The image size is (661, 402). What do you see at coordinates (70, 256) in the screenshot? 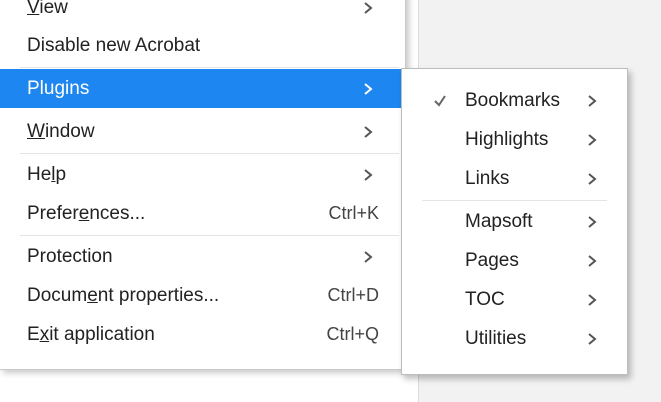
I see `menu-item-label: Protection` at bounding box center [70, 256].